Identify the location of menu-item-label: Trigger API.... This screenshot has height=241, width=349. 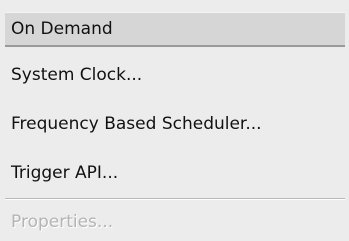
(65, 173).